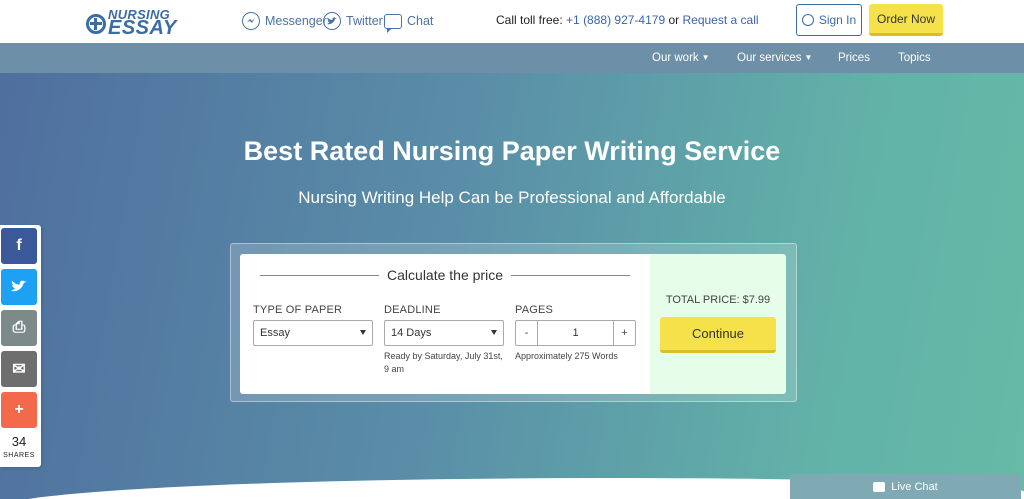  I want to click on share-count: 34, so click(19, 441).